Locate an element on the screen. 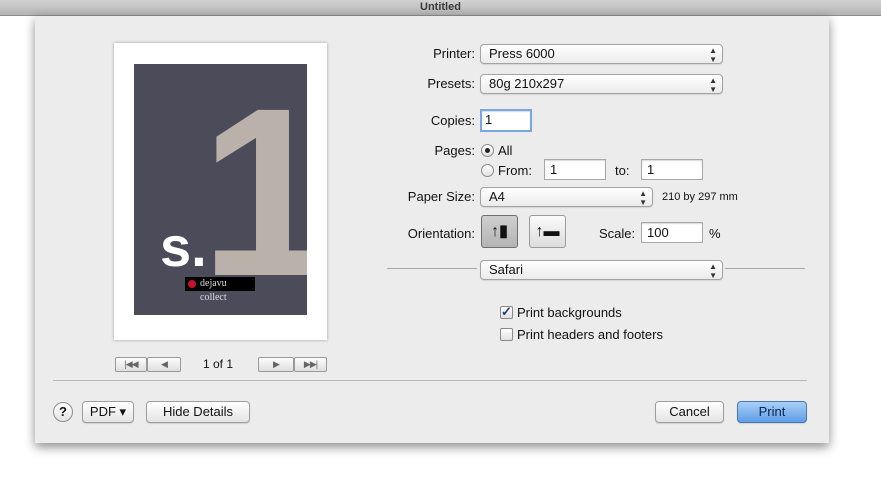 This screenshot has height=493, width=881. print-label: Print is located at coordinates (772, 411).